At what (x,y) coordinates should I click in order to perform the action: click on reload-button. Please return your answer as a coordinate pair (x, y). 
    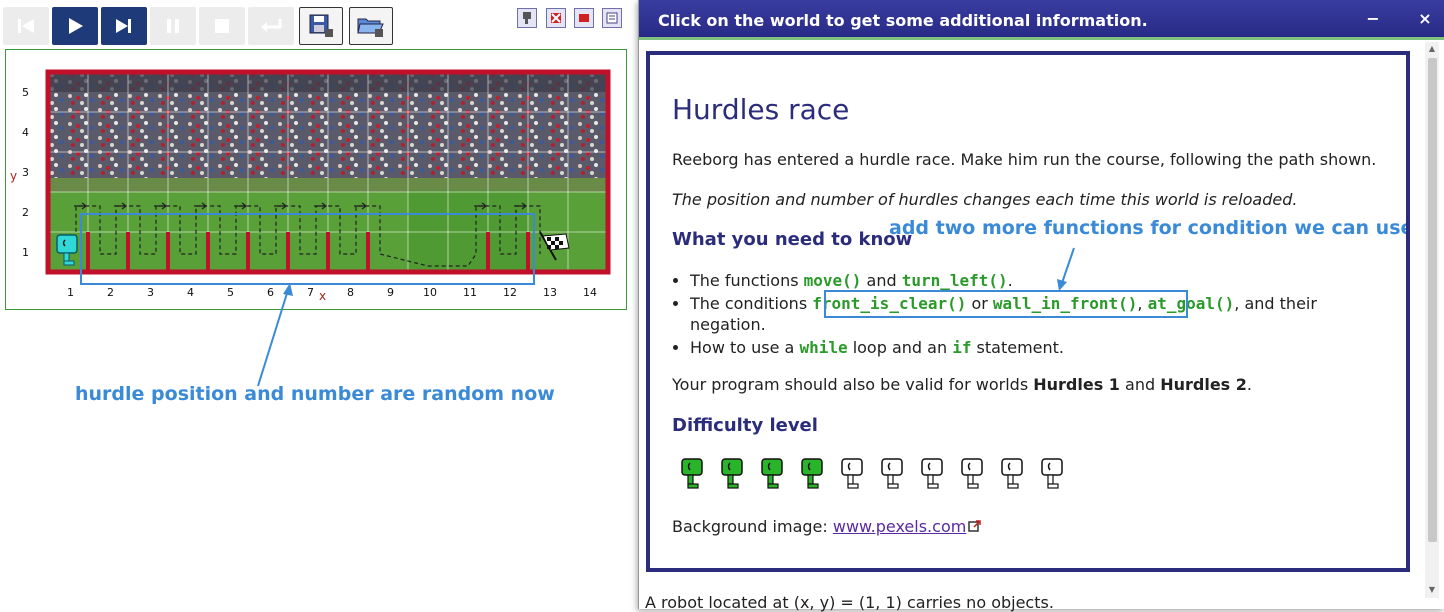
    Looking at the image, I should click on (271, 26).